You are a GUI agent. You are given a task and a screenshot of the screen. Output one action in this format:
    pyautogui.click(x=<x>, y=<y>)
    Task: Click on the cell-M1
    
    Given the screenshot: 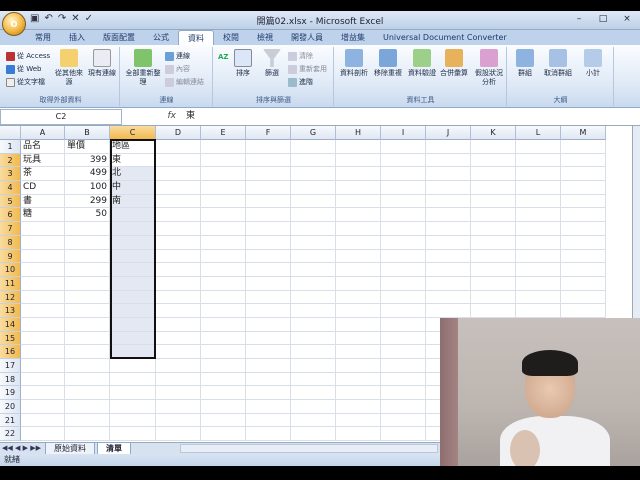 What is the action you would take?
    pyautogui.click(x=583, y=147)
    